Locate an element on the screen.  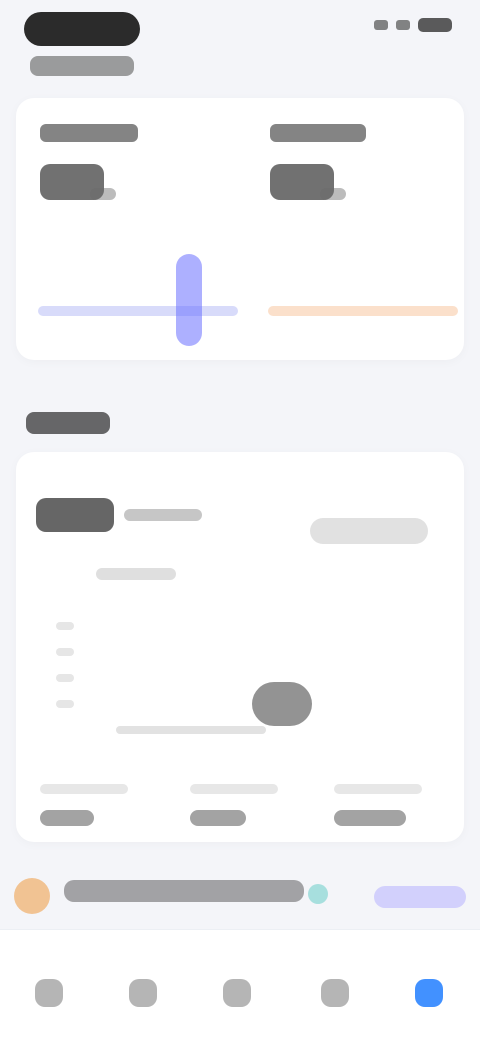
details-footer is located at coordinates (240, 809).